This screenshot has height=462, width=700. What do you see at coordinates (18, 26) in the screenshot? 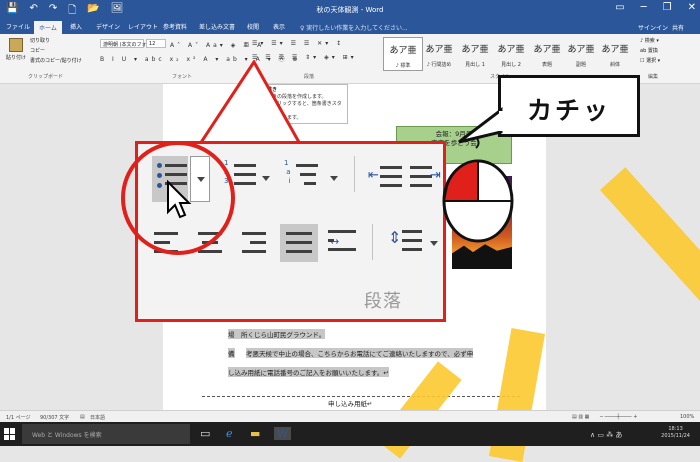
I see `tab-file: ファイル` at bounding box center [18, 26].